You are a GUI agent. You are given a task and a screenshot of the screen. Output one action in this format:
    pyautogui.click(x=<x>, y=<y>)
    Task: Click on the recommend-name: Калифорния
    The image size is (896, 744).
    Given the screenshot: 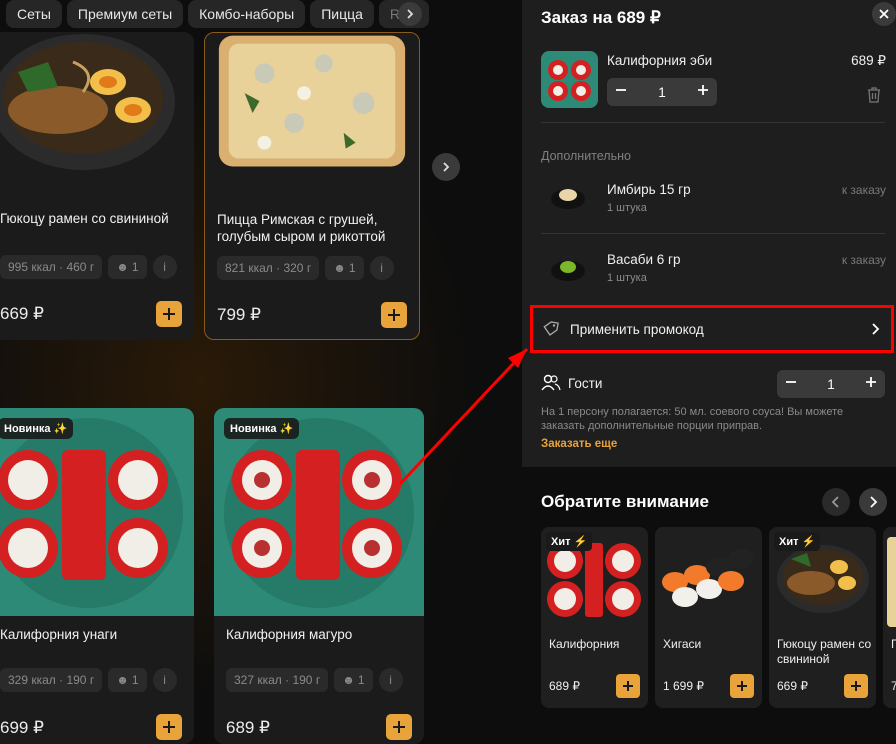 What is the action you would take?
    pyautogui.click(x=584, y=644)
    